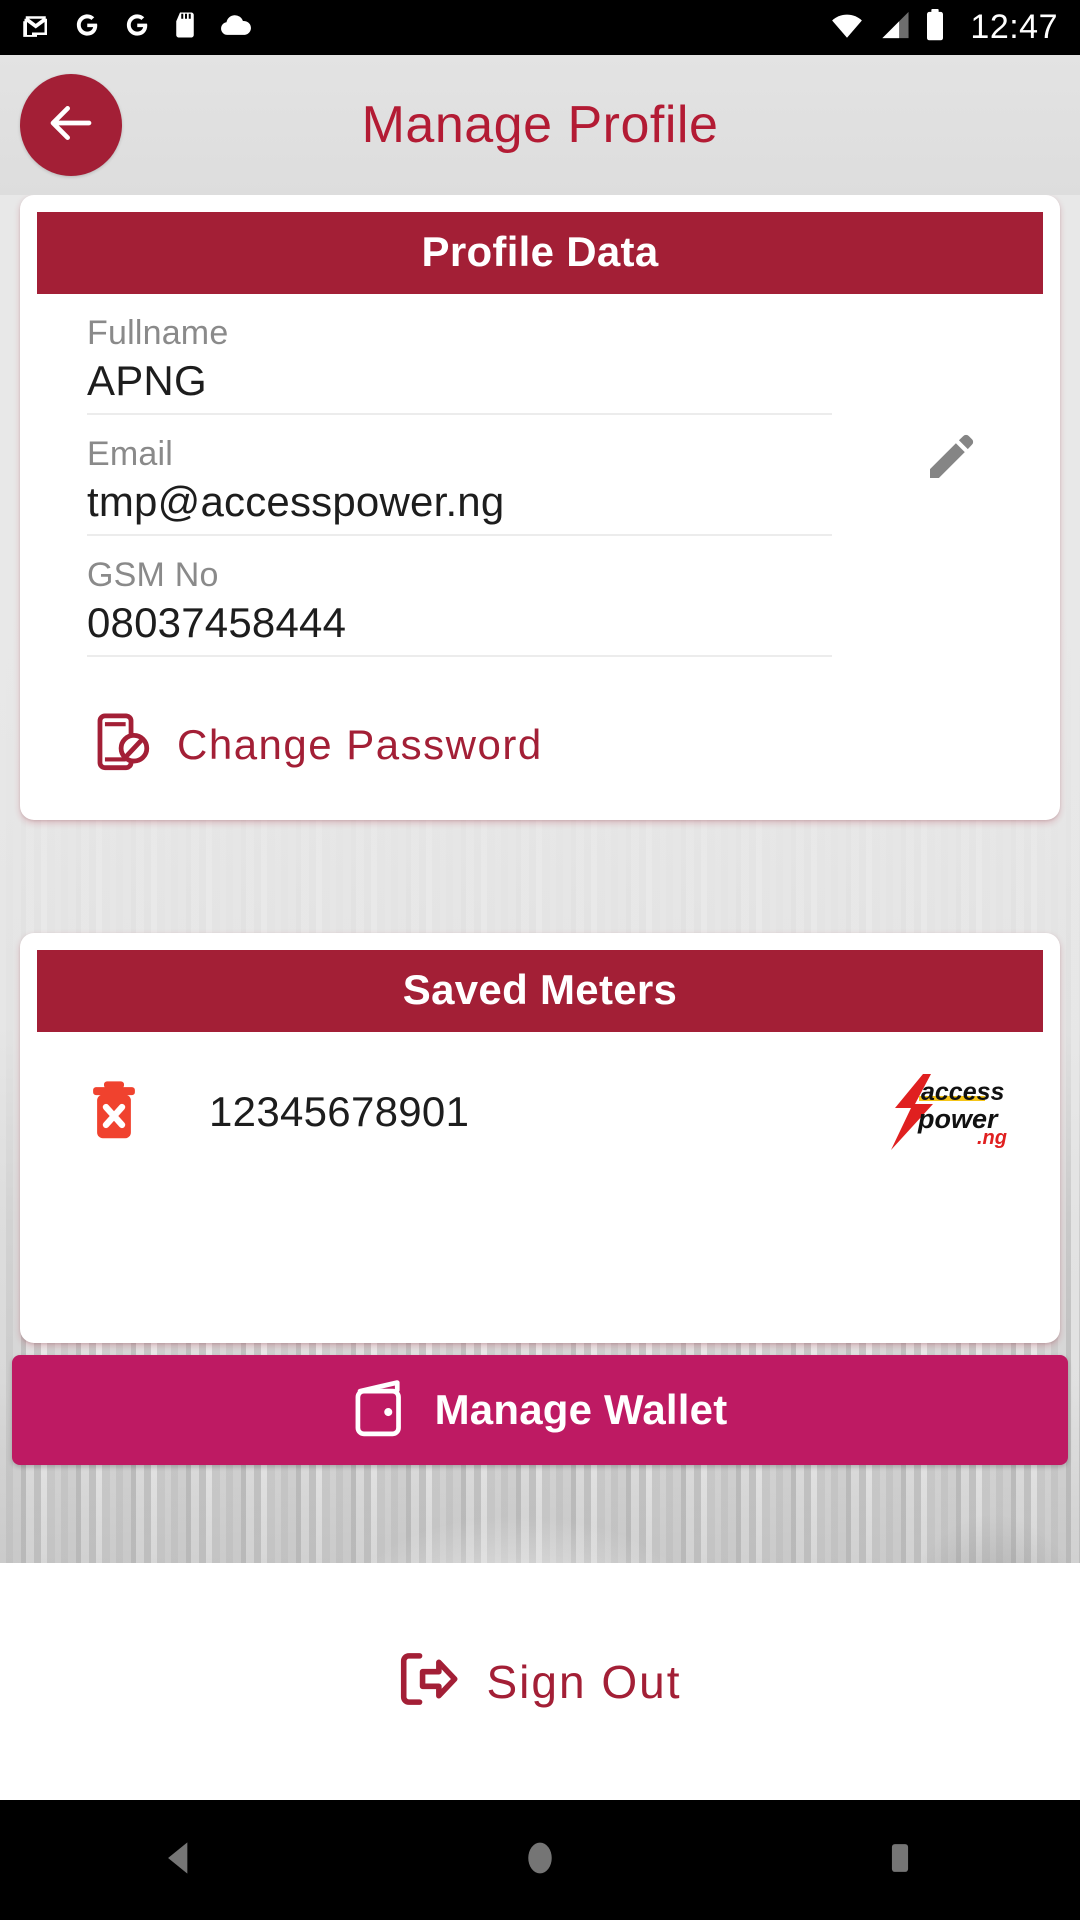 The height and width of the screenshot is (1920, 1080). Describe the element at coordinates (1014, 27) in the screenshot. I see `status-bar-clock: 12:47` at that location.